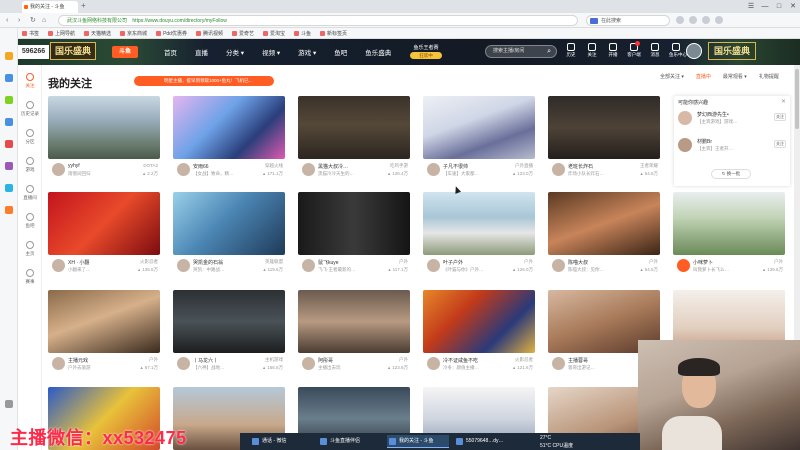 The image size is (800, 450). I want to click on stream-category: 火影忍者, so click(524, 360).